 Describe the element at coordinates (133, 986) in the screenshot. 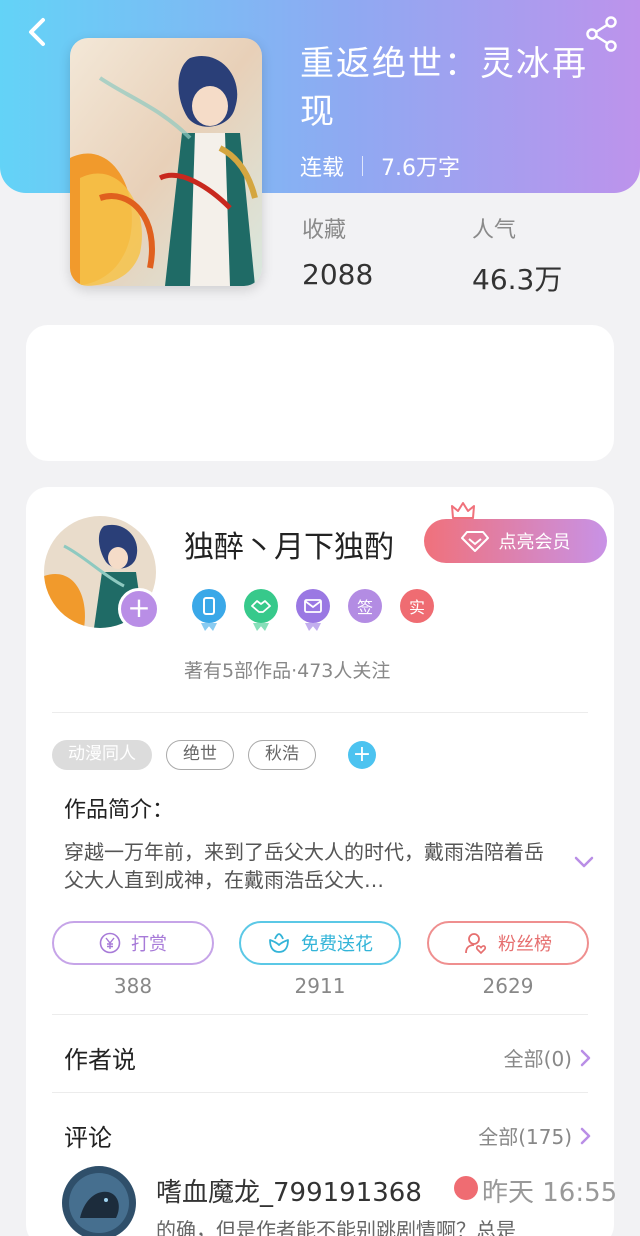

I see `tip-count: 388` at that location.